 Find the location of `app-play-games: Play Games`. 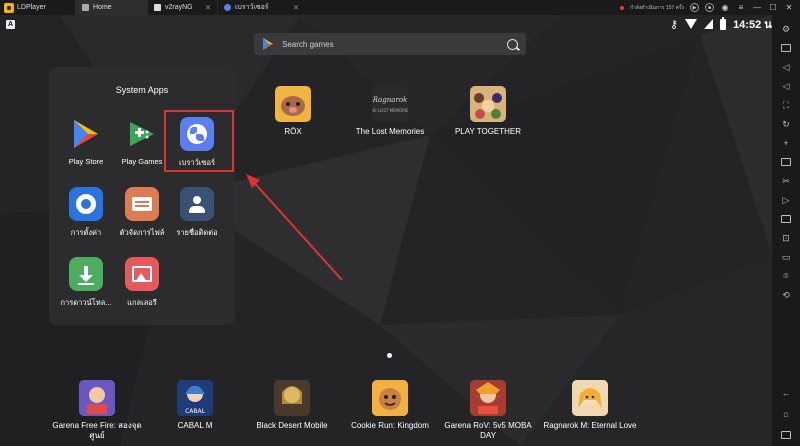

app-play-games: Play Games is located at coordinates (142, 141).